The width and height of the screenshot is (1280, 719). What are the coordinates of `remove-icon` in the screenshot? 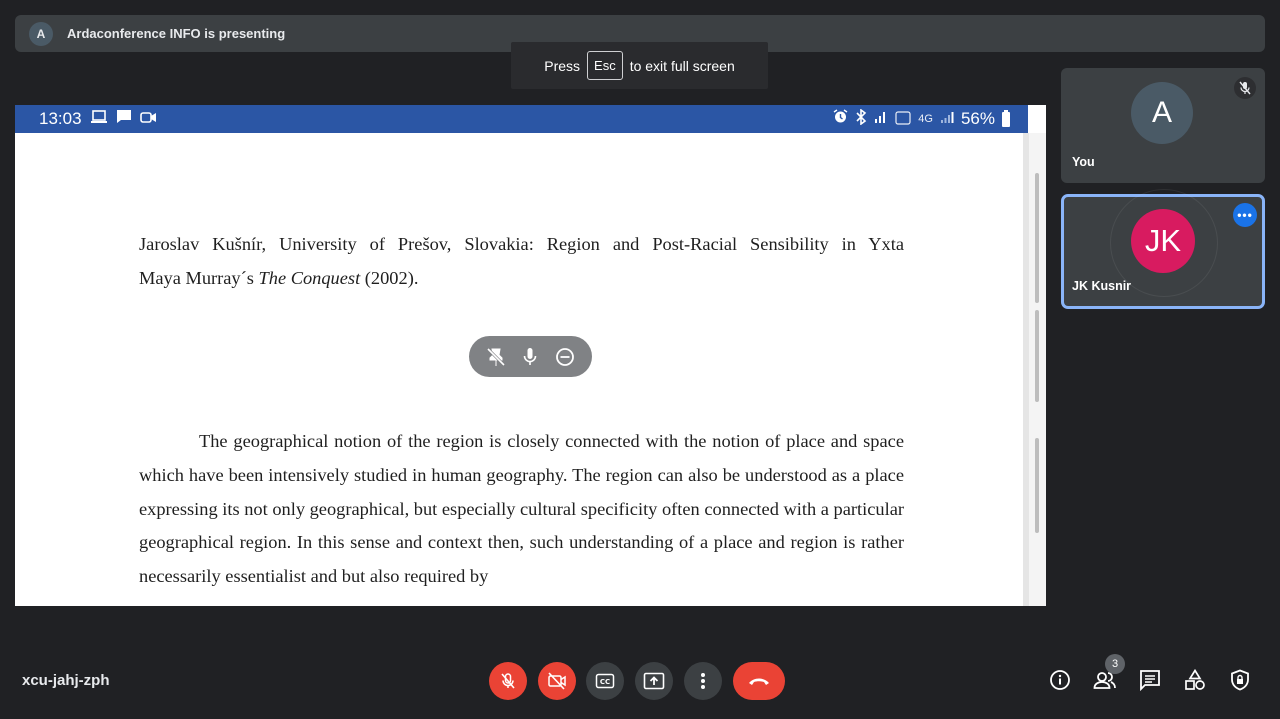 It's located at (565, 357).